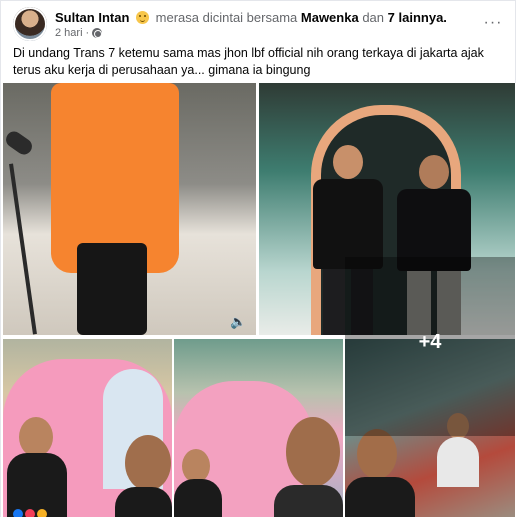 This screenshot has height=517, width=516. Describe the element at coordinates (69, 33) in the screenshot. I see `post-timestamp: 2 hari` at that location.